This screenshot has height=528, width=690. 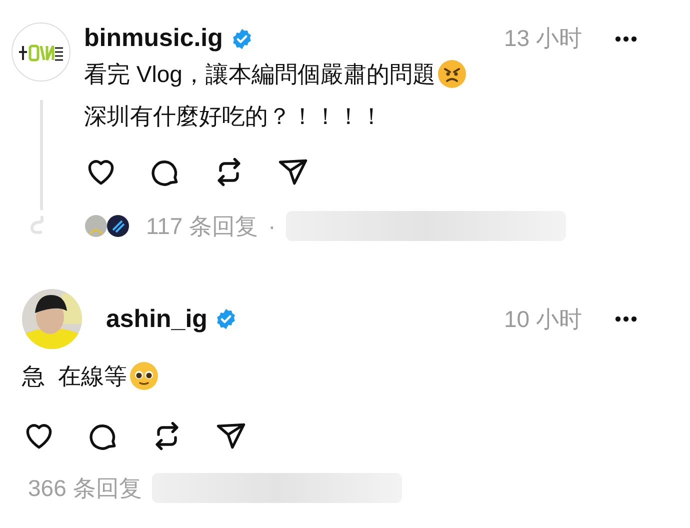 What do you see at coordinates (543, 319) in the screenshot?
I see `post-time: 10 小时` at bounding box center [543, 319].